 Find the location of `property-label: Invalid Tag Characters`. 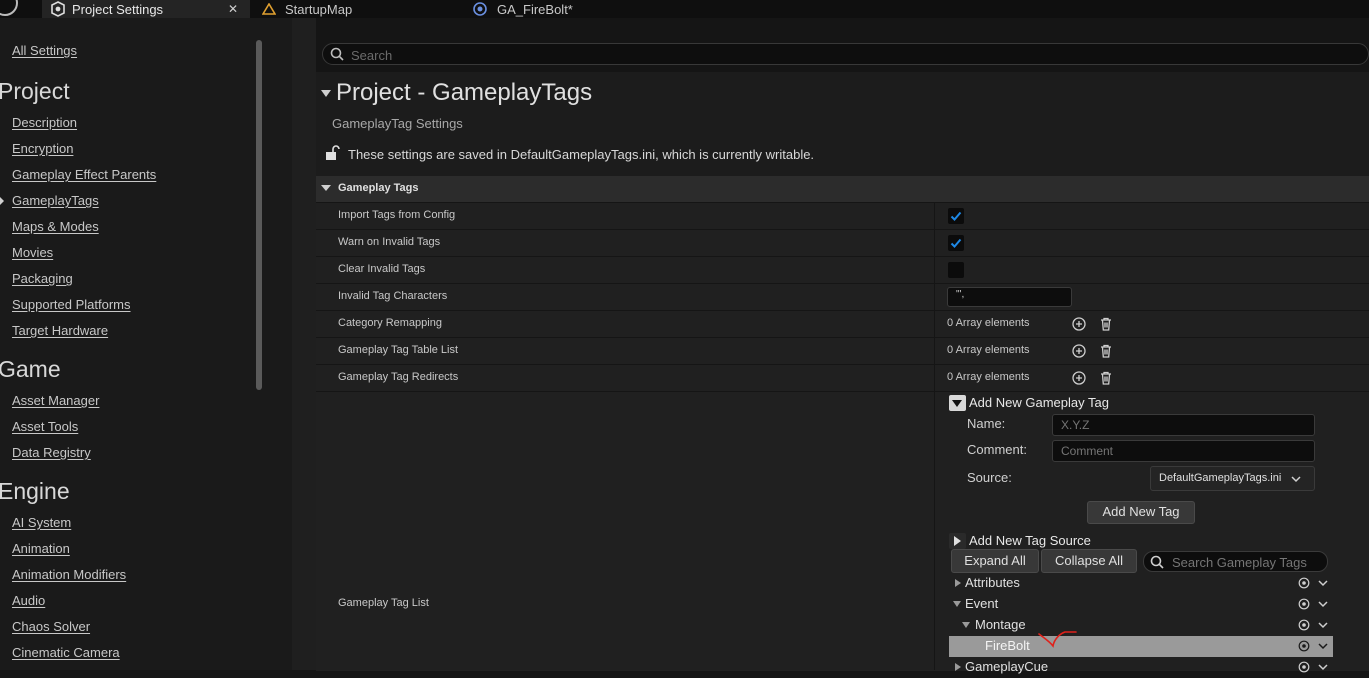

property-label: Invalid Tag Characters is located at coordinates (393, 296).